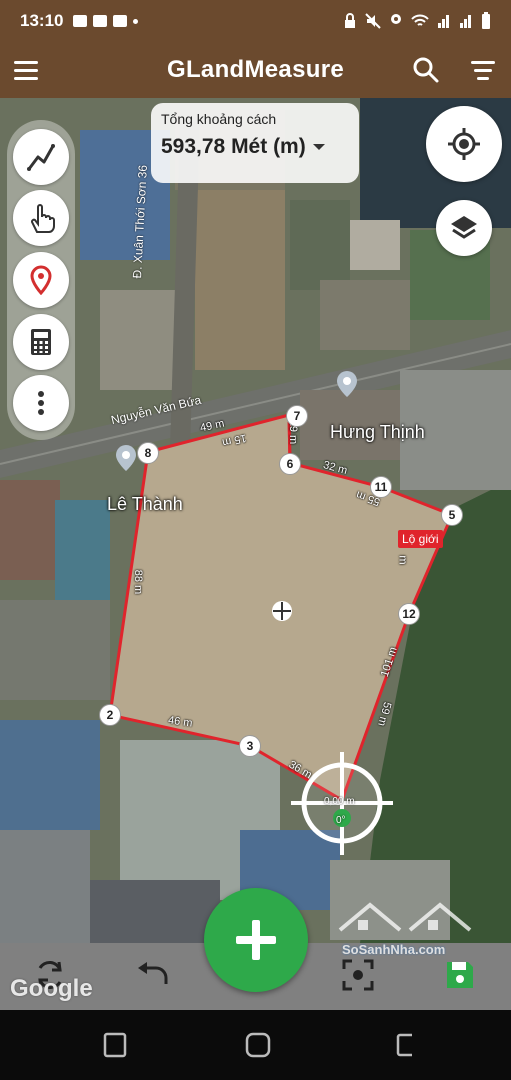 This screenshot has width=511, height=1080. Describe the element at coordinates (420, 539) in the screenshot. I see `lo-gioi-badge: Lộ giới` at that location.